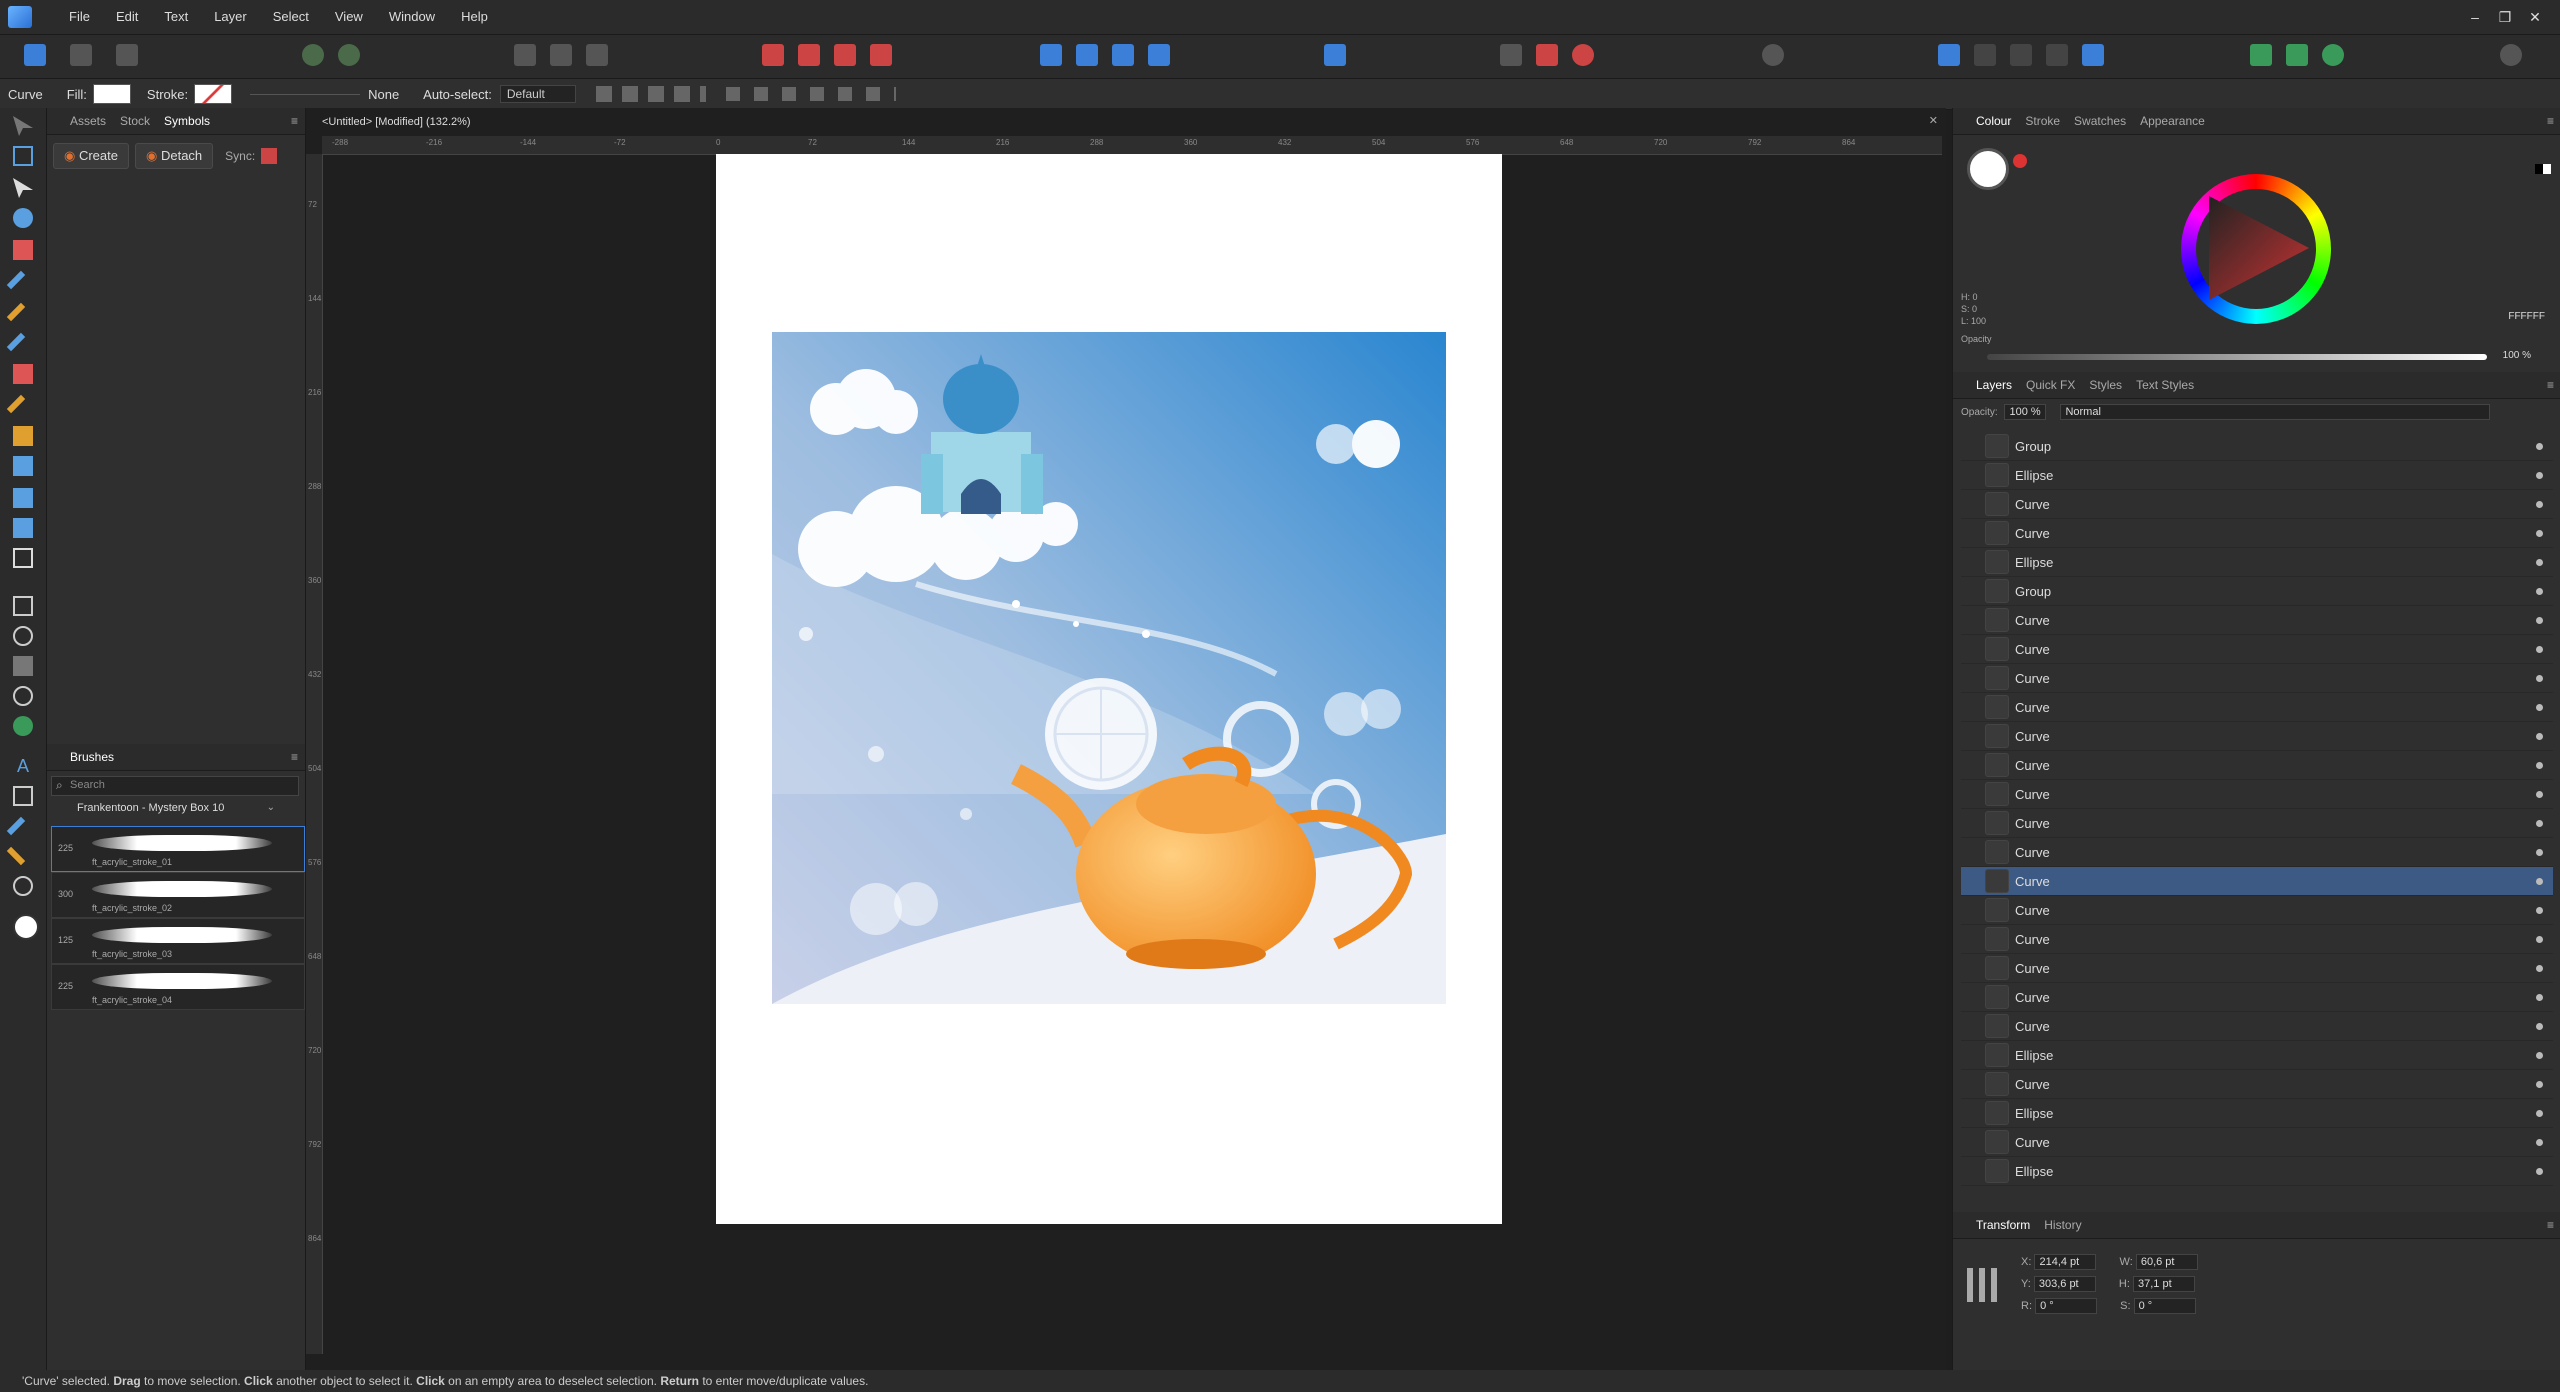 This screenshot has width=2560, height=1392. I want to click on erase-brush-icon, so click(23, 374).